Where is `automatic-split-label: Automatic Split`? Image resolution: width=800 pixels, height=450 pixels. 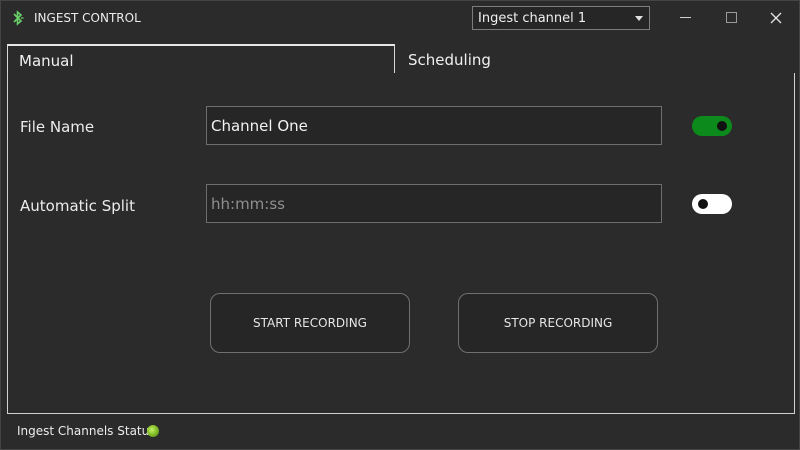
automatic-split-label: Automatic Split is located at coordinates (77, 206).